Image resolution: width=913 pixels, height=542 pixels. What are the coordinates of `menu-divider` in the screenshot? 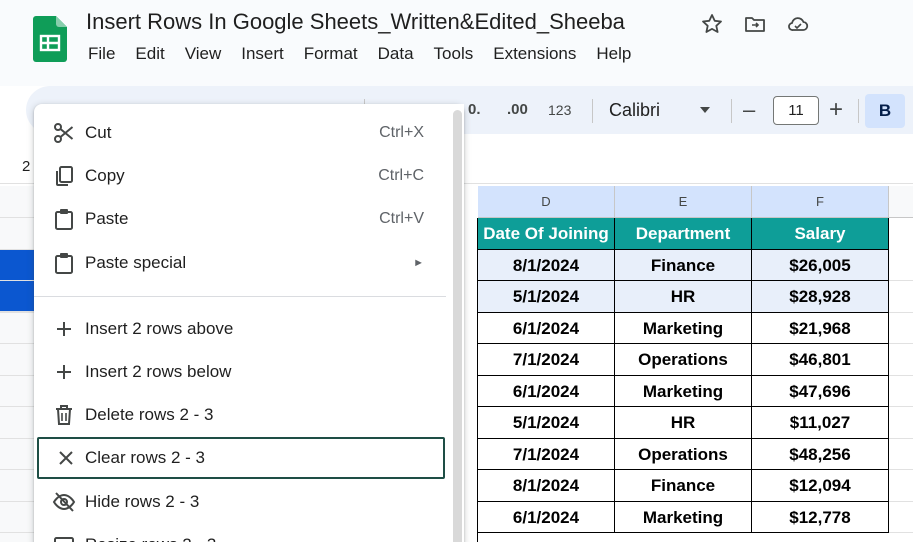 It's located at (240, 296).